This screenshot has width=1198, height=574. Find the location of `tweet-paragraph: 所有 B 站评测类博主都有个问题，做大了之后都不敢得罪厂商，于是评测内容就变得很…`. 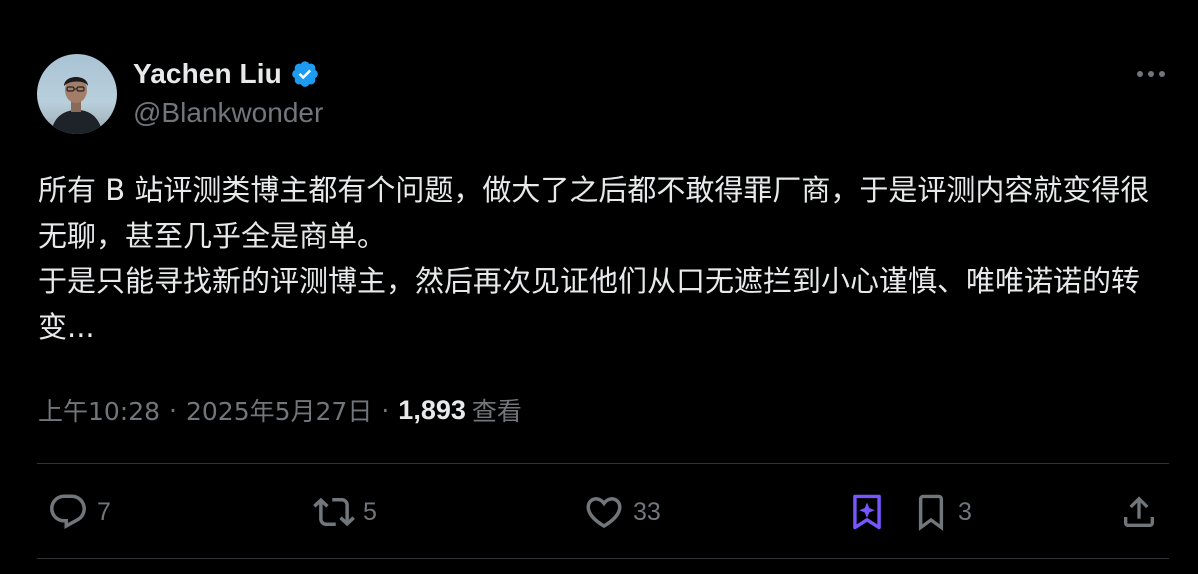

tweet-paragraph: 所有 B 站评测类博主都有个问题，做大了之后都不敢得罪厂商，于是评测内容就变得很… is located at coordinates (594, 213).